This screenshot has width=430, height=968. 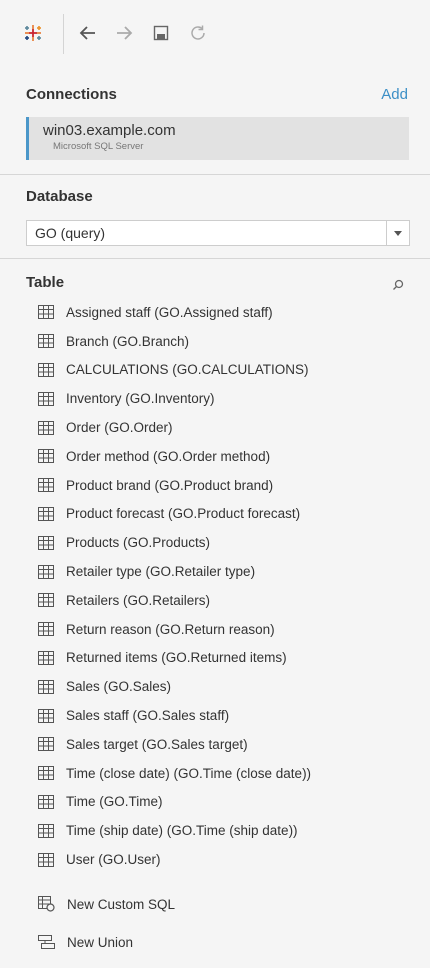 I want to click on refresh-icon, so click(x=198, y=33).